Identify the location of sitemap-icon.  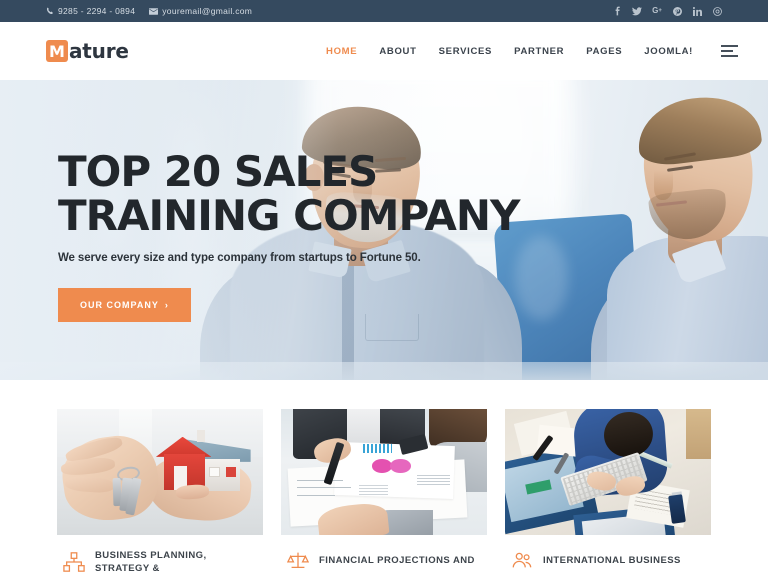
(74, 562).